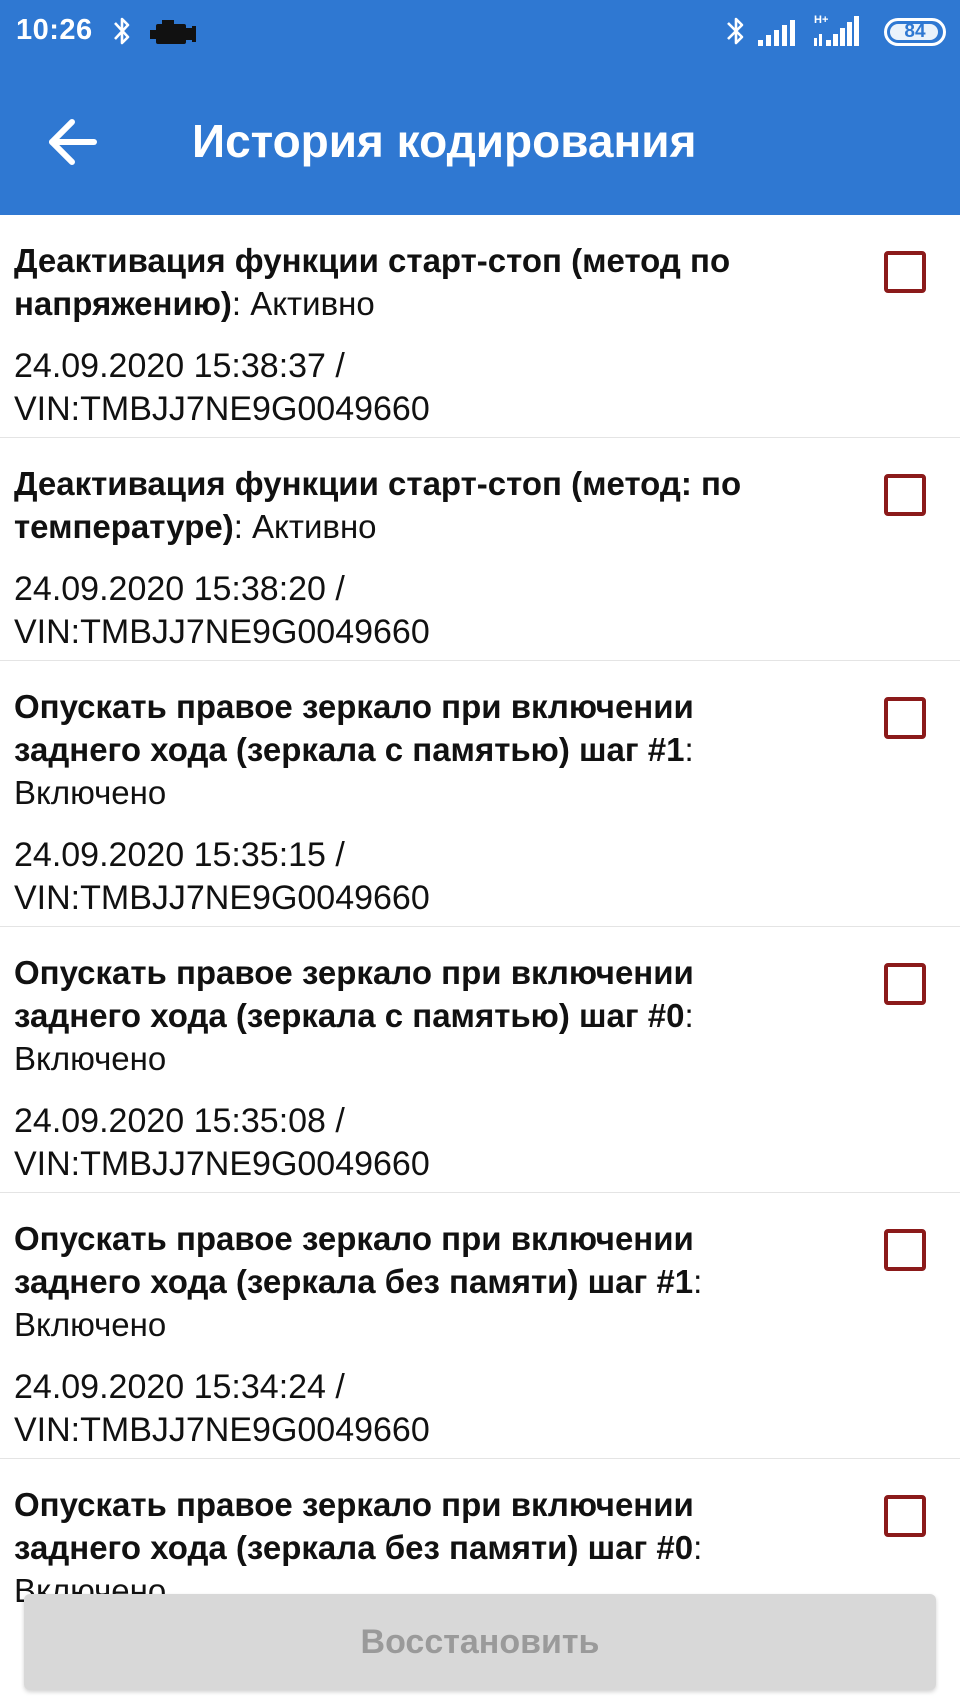  What do you see at coordinates (173, 32) in the screenshot?
I see `engine-icon` at bounding box center [173, 32].